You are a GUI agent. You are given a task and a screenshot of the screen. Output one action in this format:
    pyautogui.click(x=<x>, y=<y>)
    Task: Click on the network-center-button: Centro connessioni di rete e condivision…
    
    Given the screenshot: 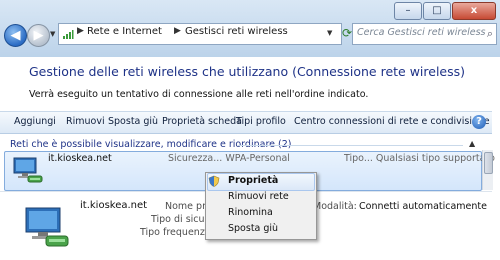 What is the action you would take?
    pyautogui.click(x=392, y=121)
    